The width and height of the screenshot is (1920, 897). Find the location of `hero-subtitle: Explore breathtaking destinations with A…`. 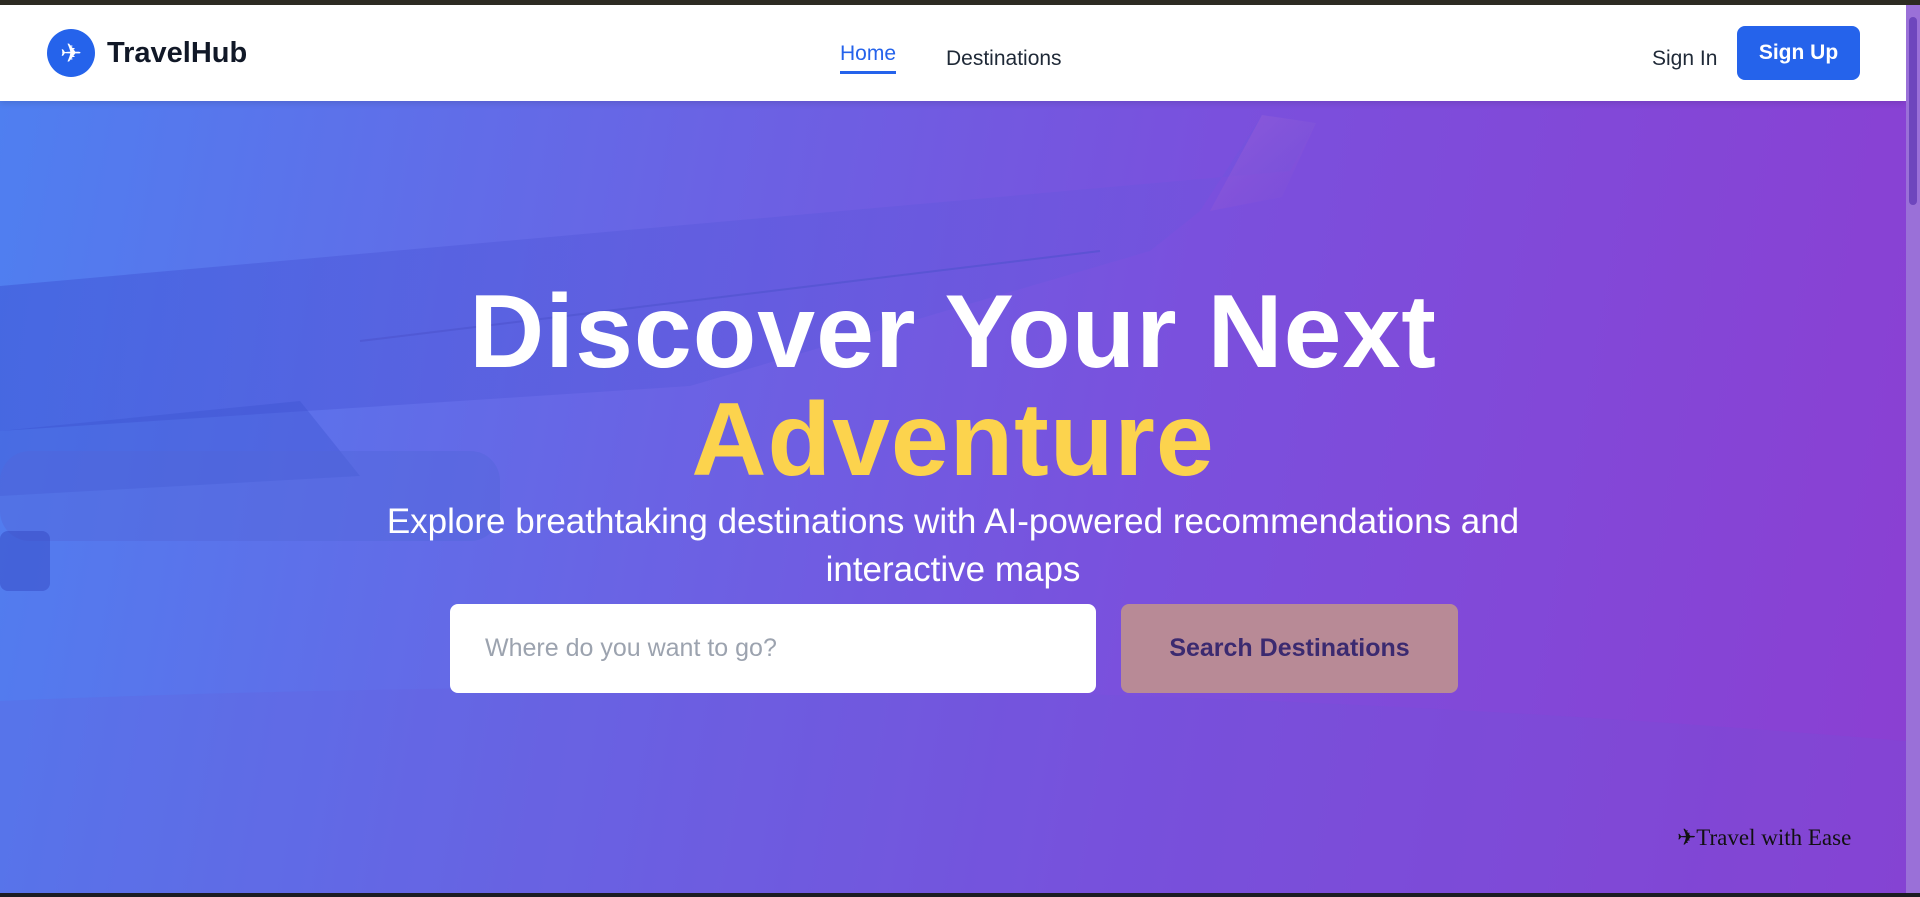

hero-subtitle: Explore breathtaking destinations with A… is located at coordinates (953, 545).